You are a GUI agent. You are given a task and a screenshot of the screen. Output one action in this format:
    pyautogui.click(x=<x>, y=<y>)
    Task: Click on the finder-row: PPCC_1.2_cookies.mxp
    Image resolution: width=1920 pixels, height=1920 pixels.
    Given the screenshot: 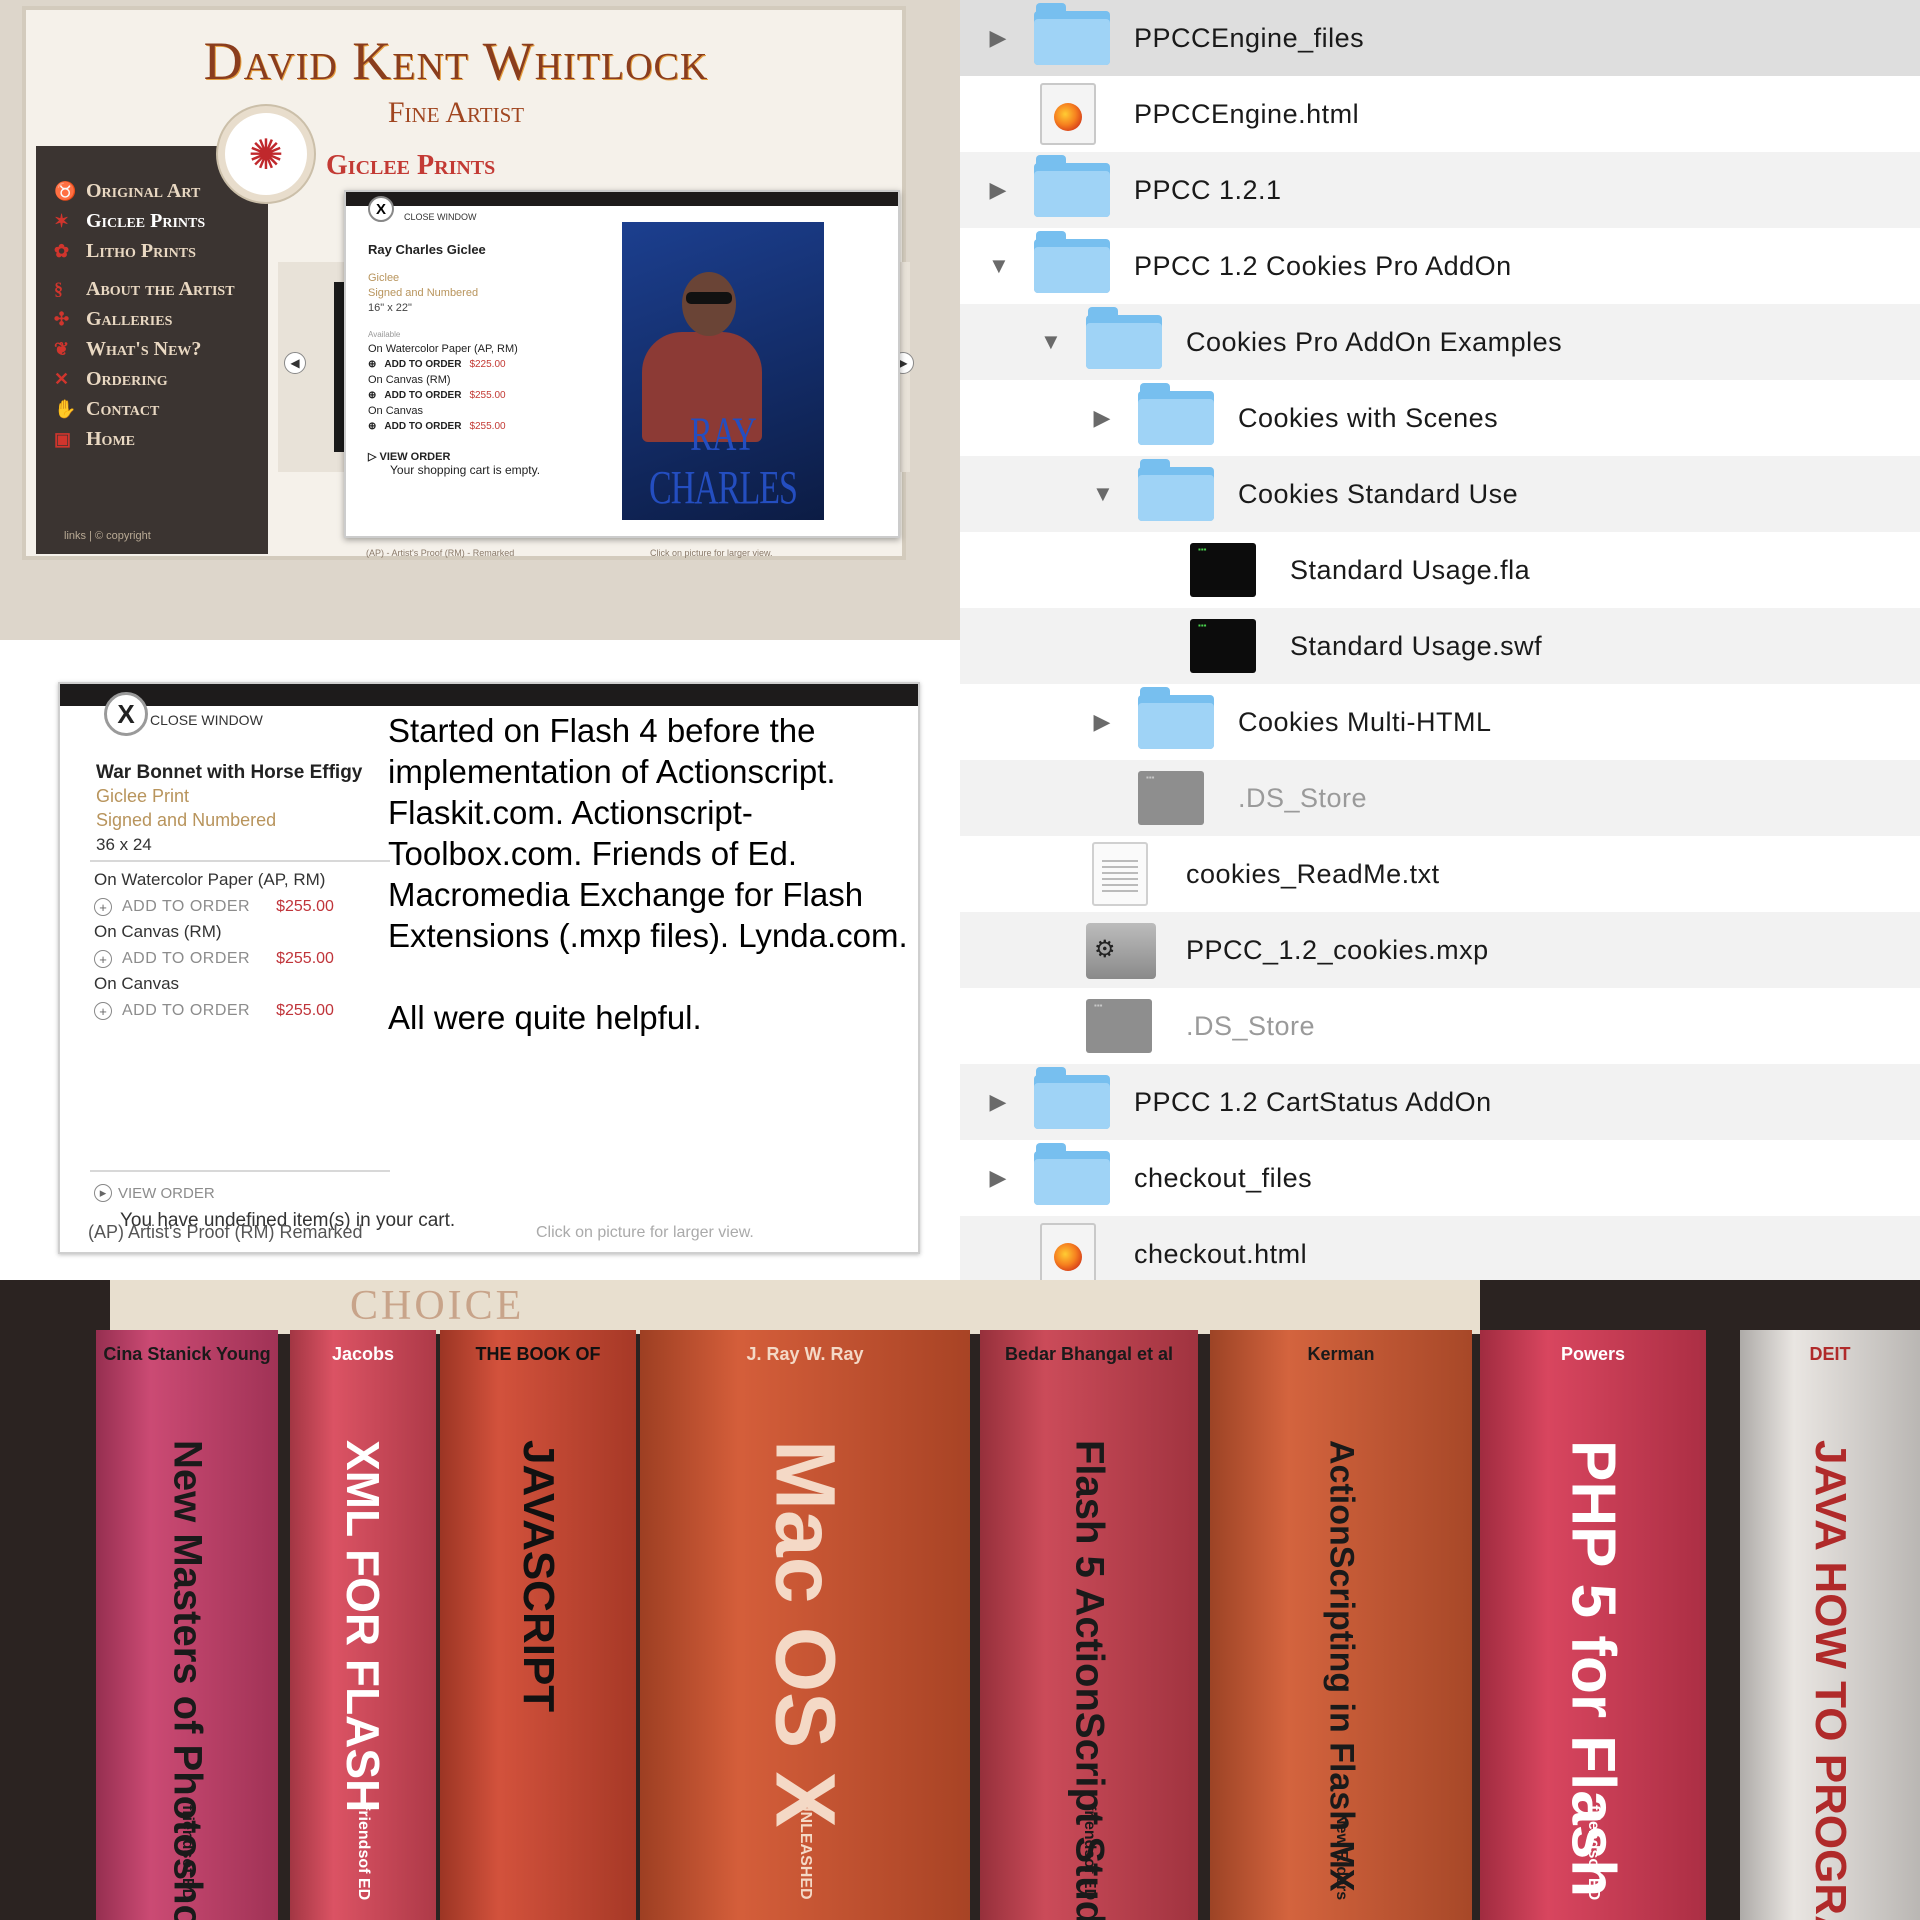 What is the action you would take?
    pyautogui.click(x=1440, y=950)
    